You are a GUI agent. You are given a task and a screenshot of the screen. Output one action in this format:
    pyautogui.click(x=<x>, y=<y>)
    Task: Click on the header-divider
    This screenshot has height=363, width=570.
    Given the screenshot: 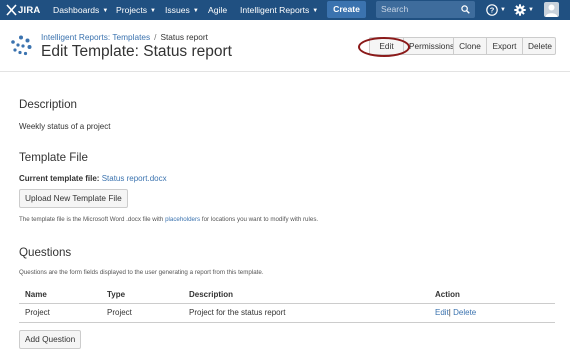 What is the action you would take?
    pyautogui.click(x=285, y=71)
    